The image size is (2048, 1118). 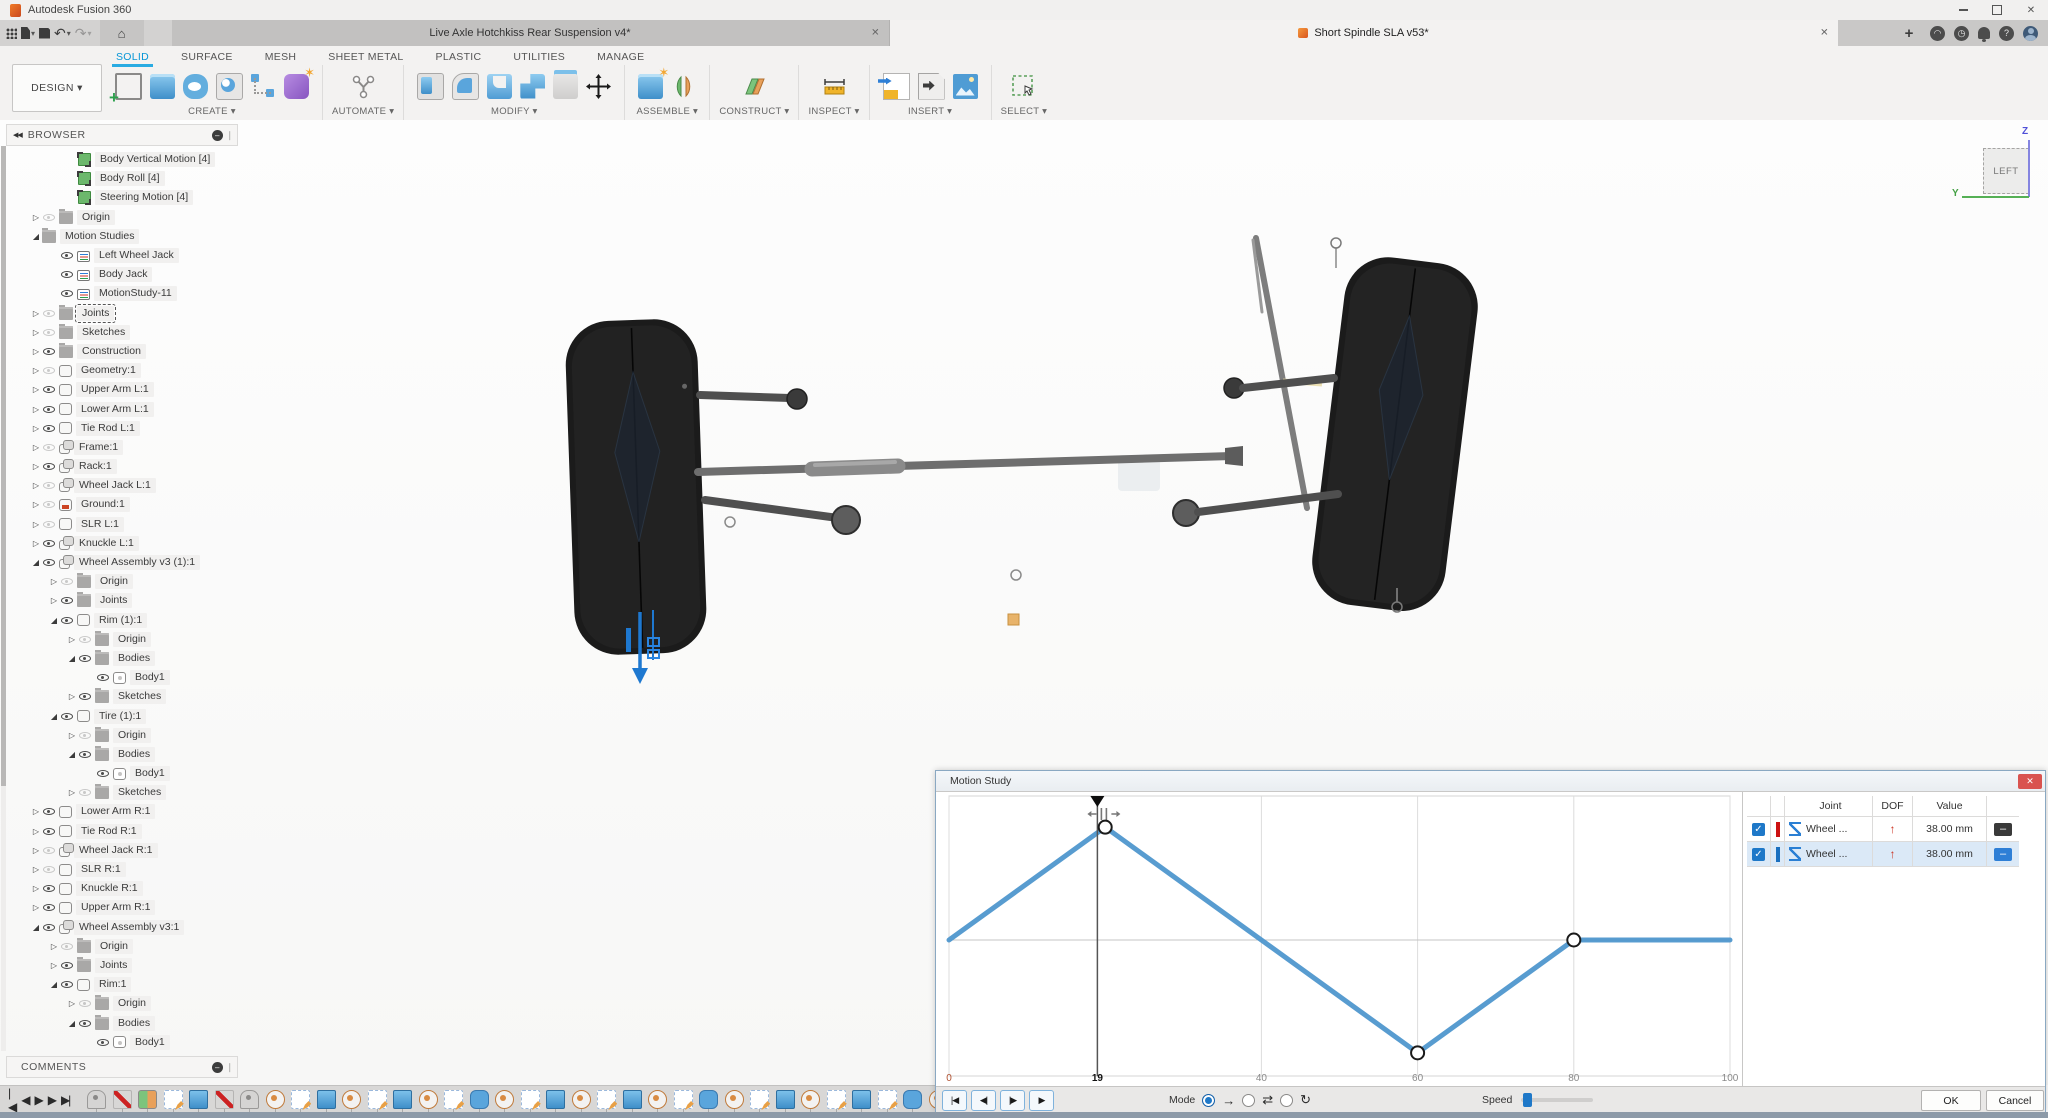 I want to click on extensions-icon: ◠, so click(x=1937, y=33).